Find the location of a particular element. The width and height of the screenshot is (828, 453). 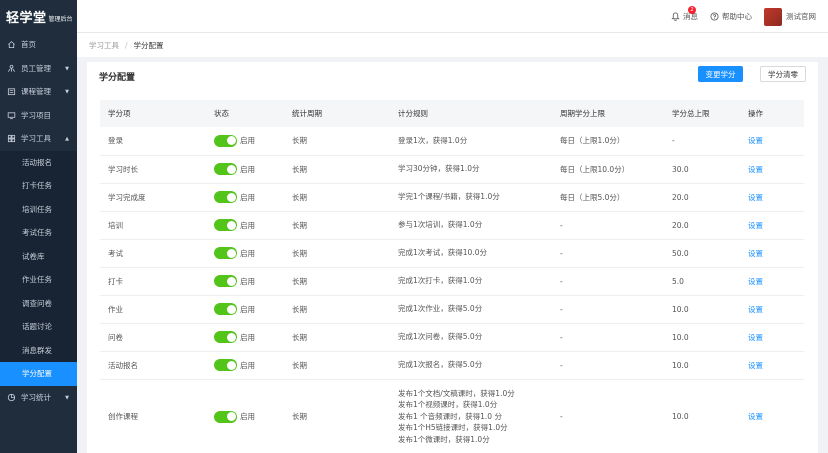

sidebar-item-label: 员工管理 is located at coordinates (36, 68).